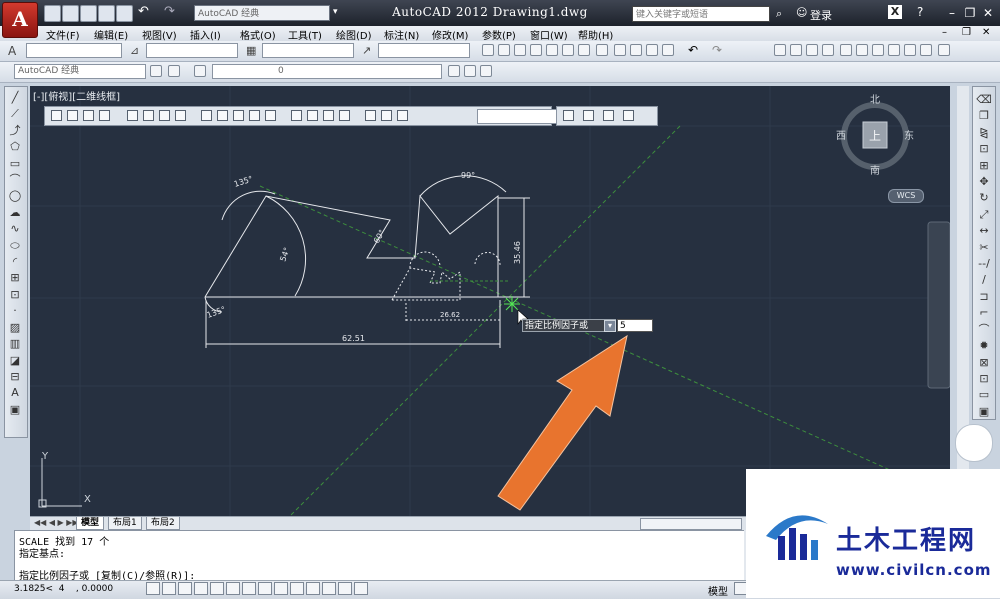 Image resolution: width=1000 pixels, height=599 pixels. What do you see at coordinates (668, 50) in the screenshot?
I see `block-editor-icon` at bounding box center [668, 50].